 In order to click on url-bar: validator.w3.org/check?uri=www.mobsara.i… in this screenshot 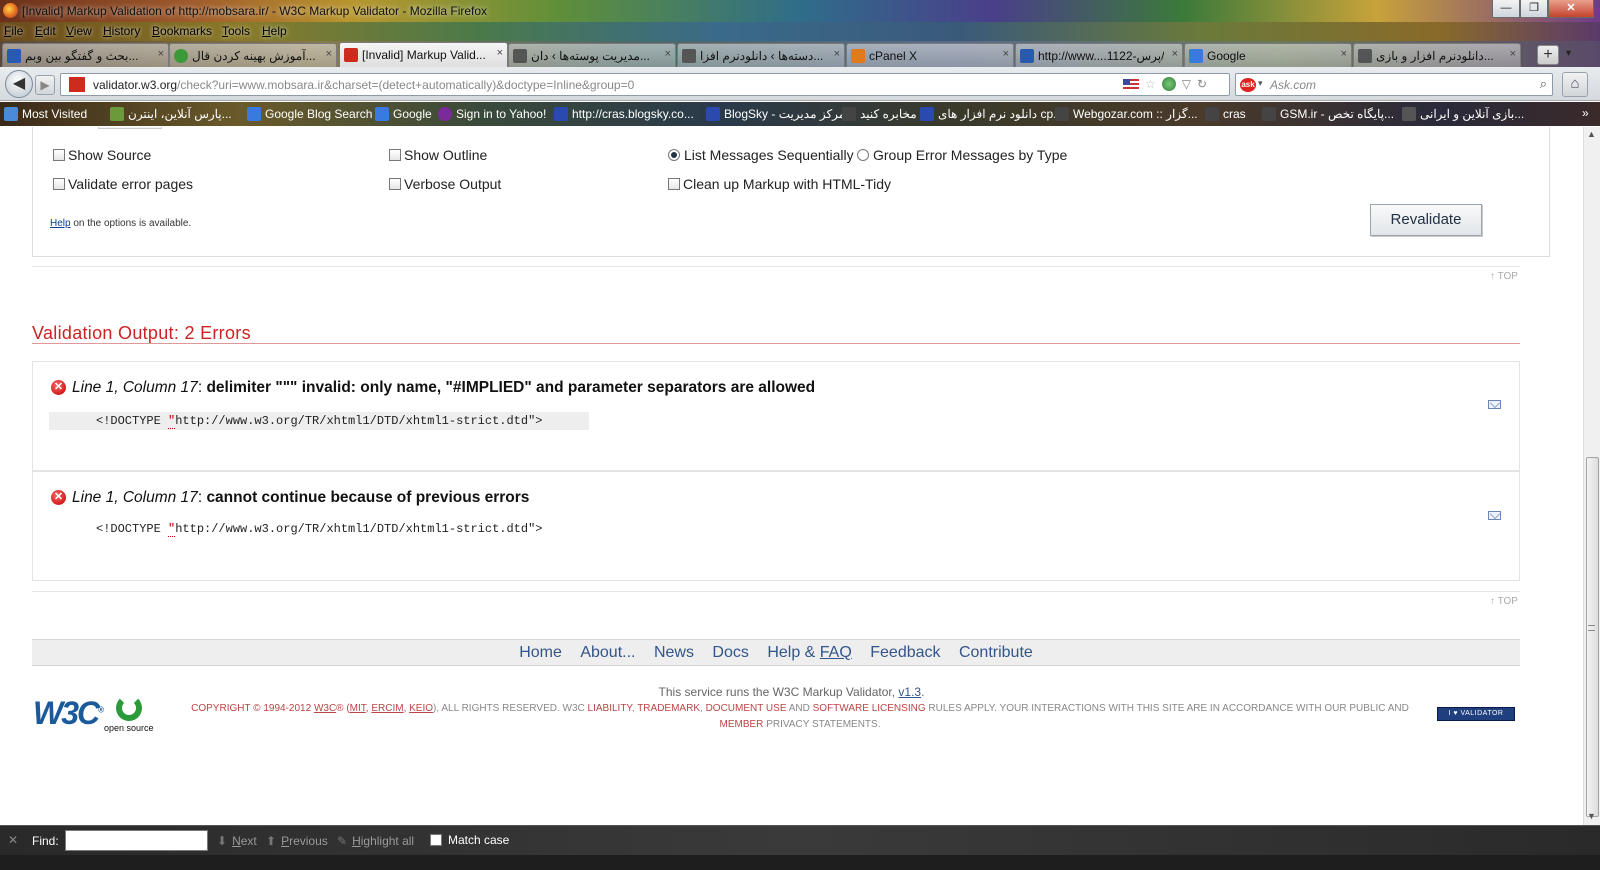, I will do `click(645, 84)`.